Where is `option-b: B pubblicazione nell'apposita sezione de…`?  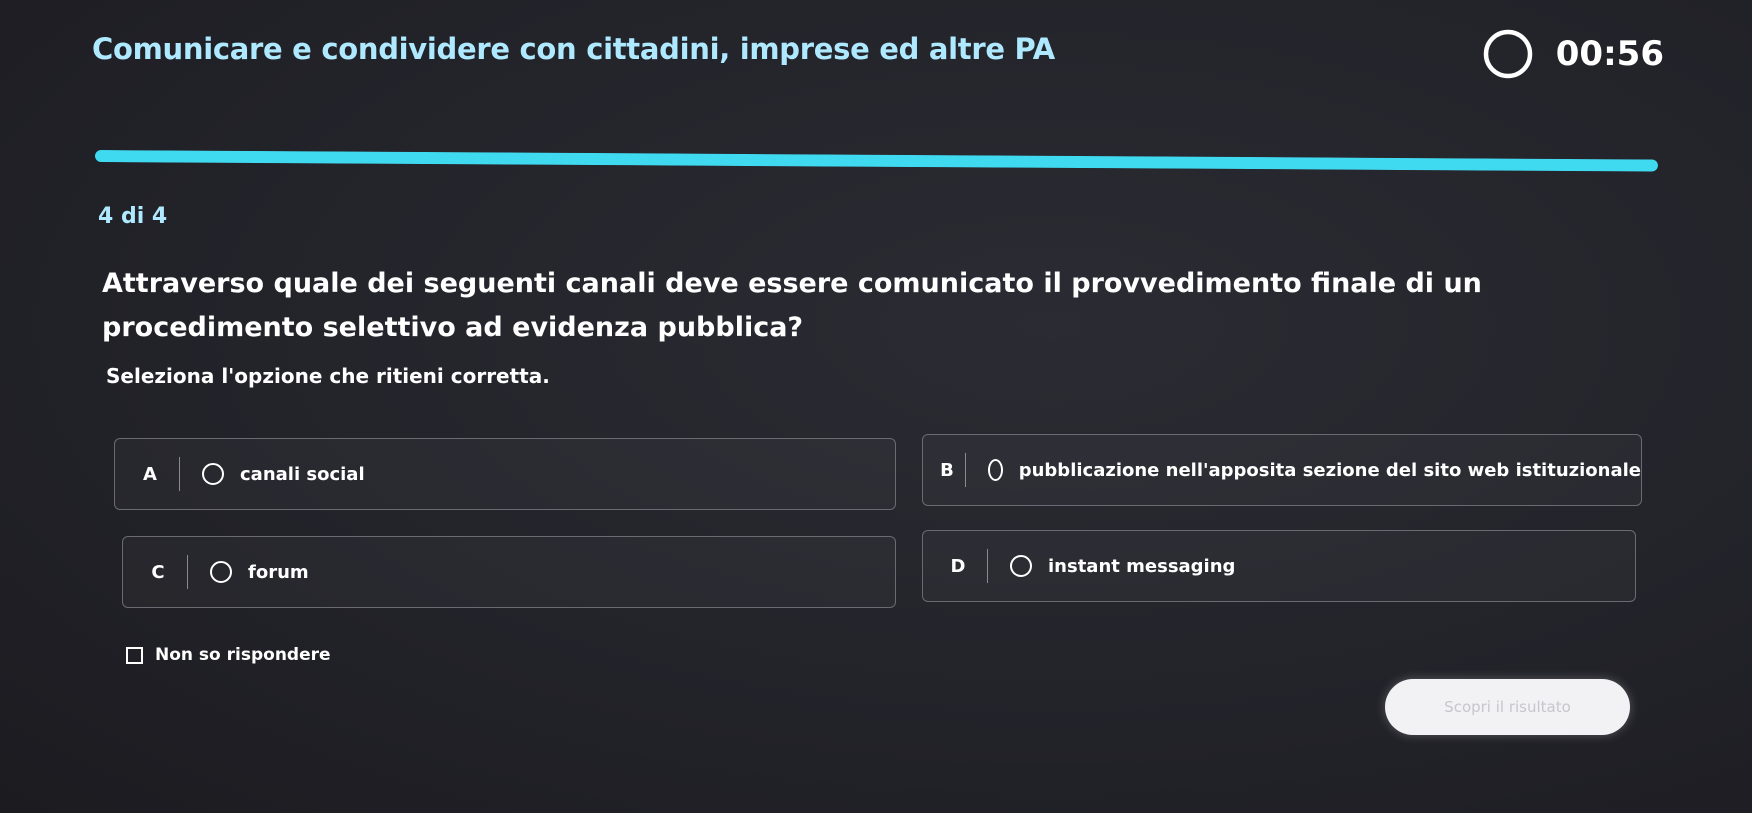
option-b: B pubblicazione nell'apposita sezione de… is located at coordinates (1282, 470).